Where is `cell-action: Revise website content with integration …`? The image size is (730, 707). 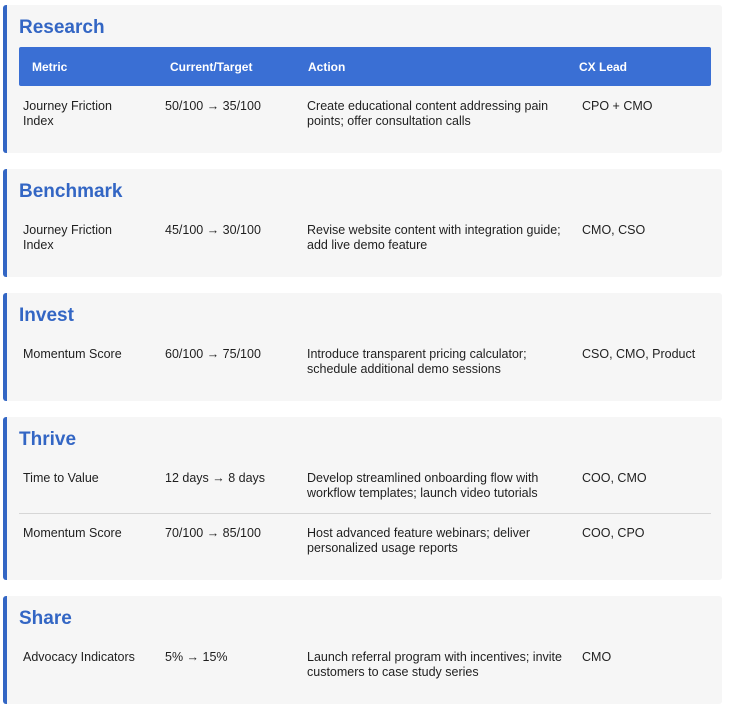
cell-action: Revise website content with integration … is located at coordinates (434, 237).